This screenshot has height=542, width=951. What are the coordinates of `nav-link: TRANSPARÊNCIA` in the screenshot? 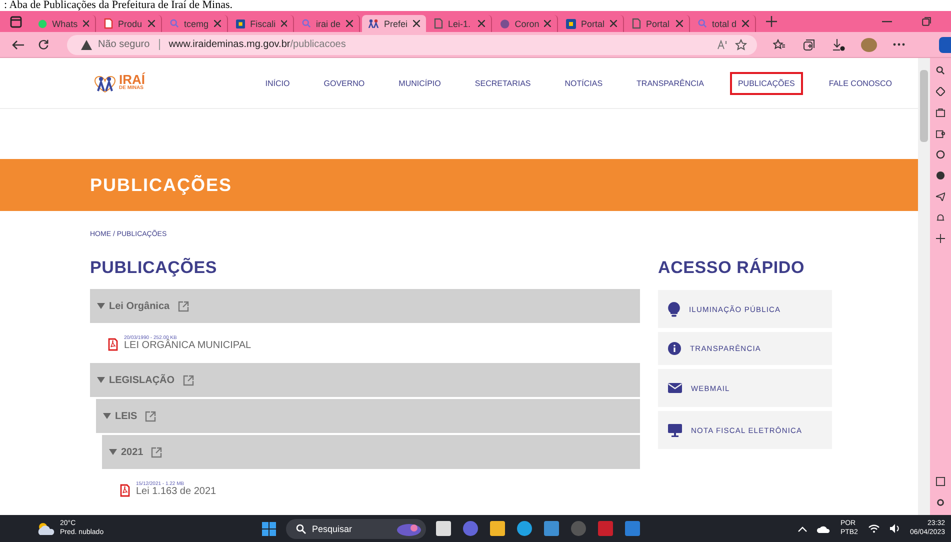 It's located at (670, 83).